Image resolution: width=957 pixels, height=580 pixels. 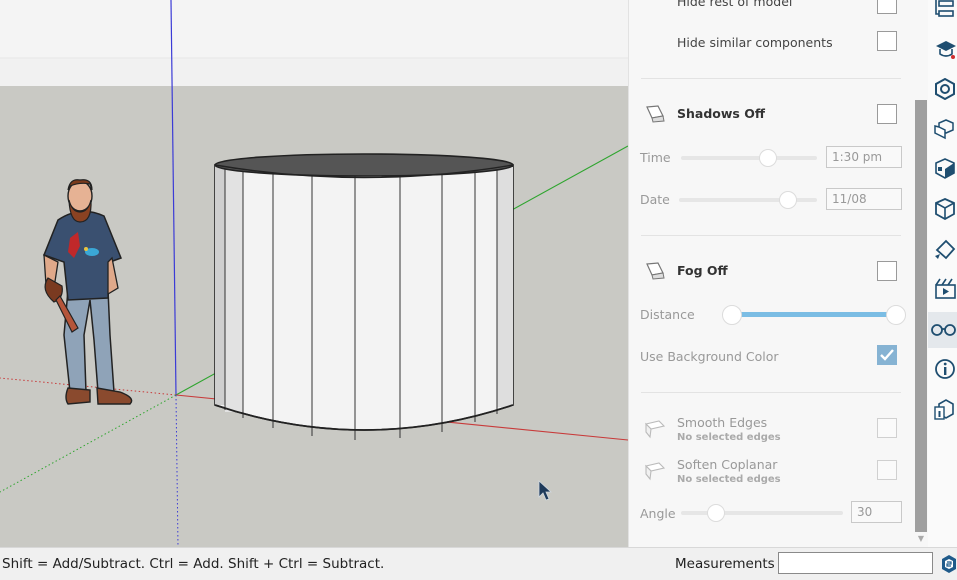 I want to click on soften-coplanar-checkbox, so click(x=887, y=470).